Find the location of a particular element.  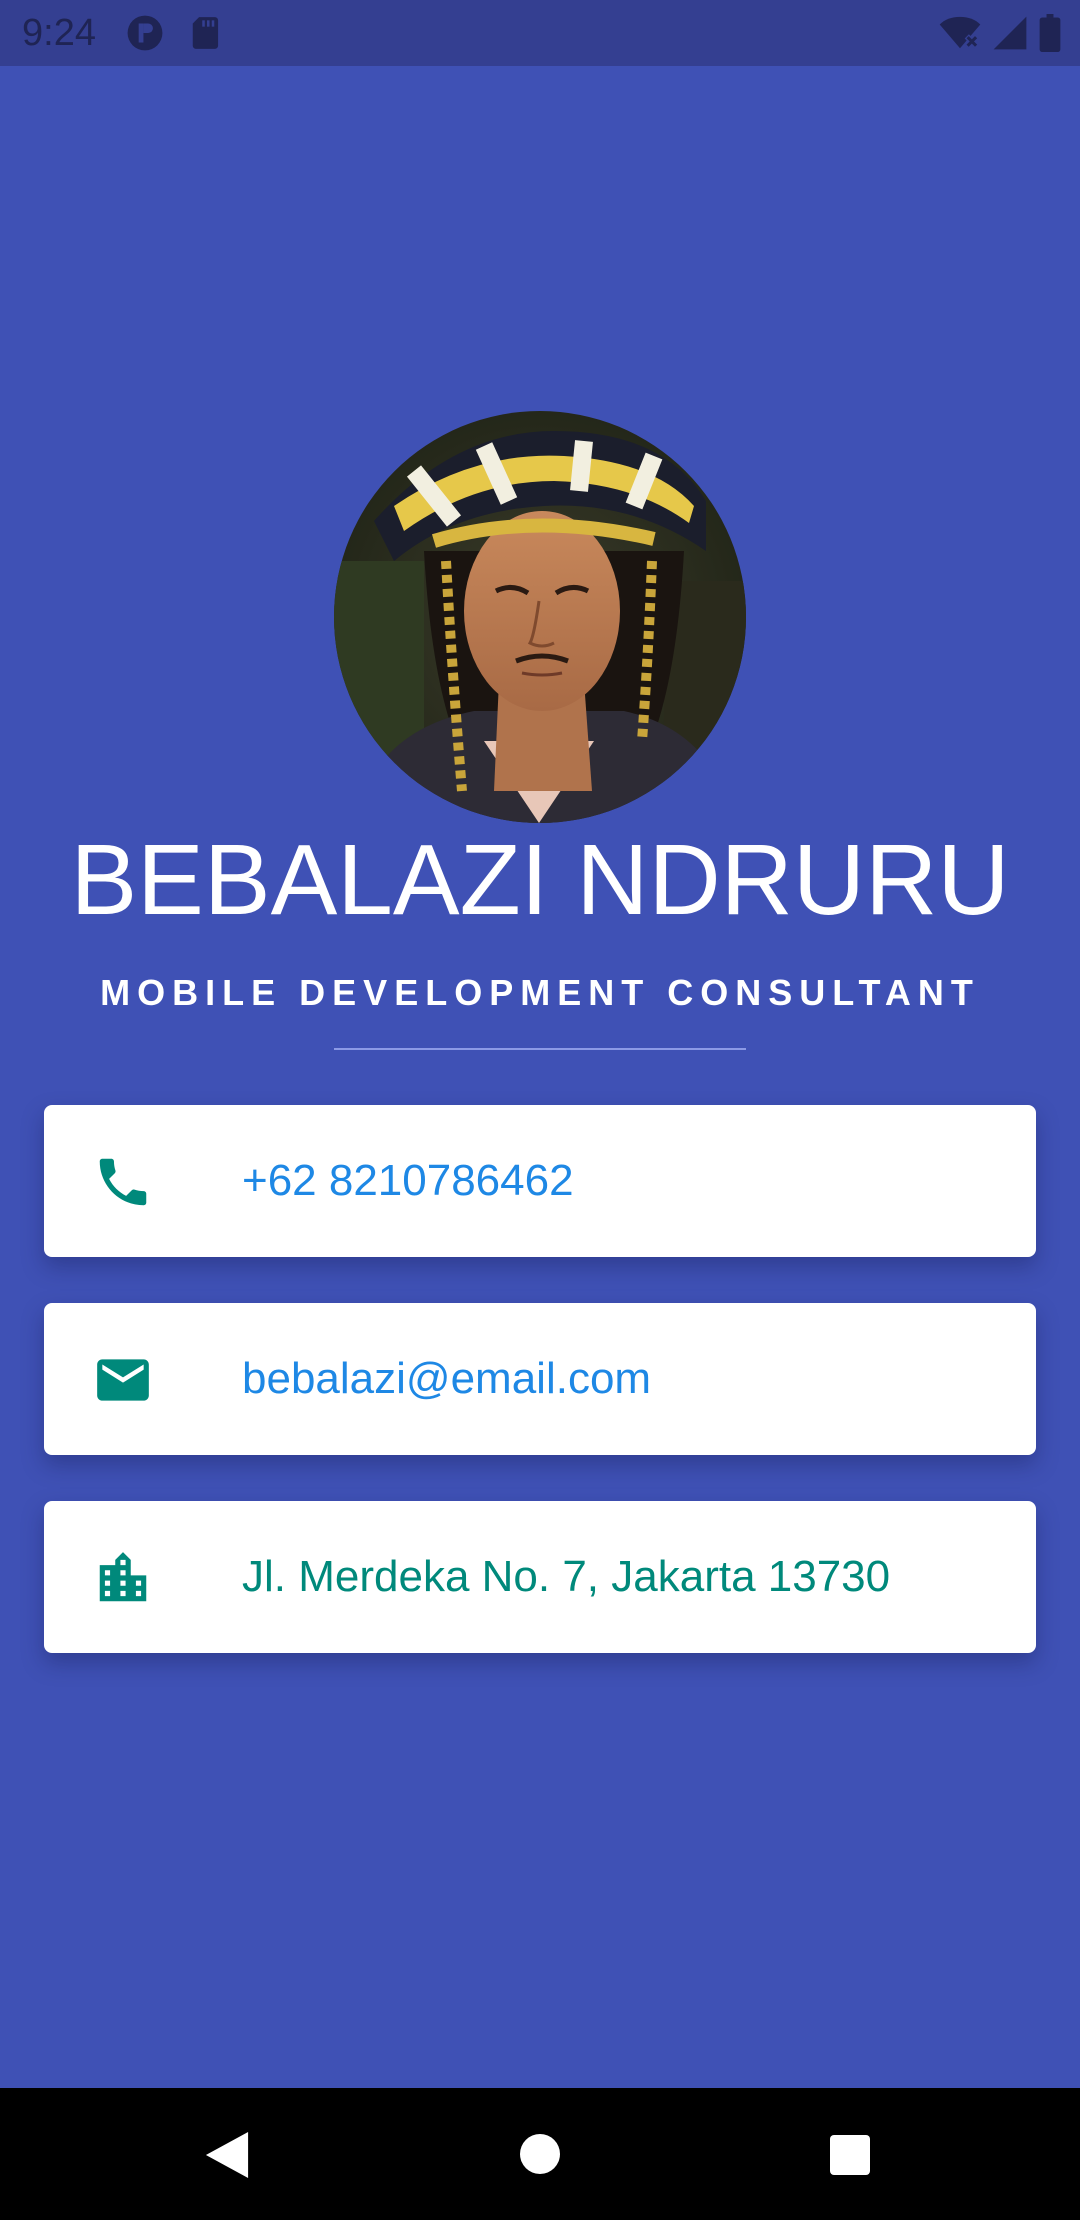

phone-card: +62 8210786462 is located at coordinates (540, 1181).